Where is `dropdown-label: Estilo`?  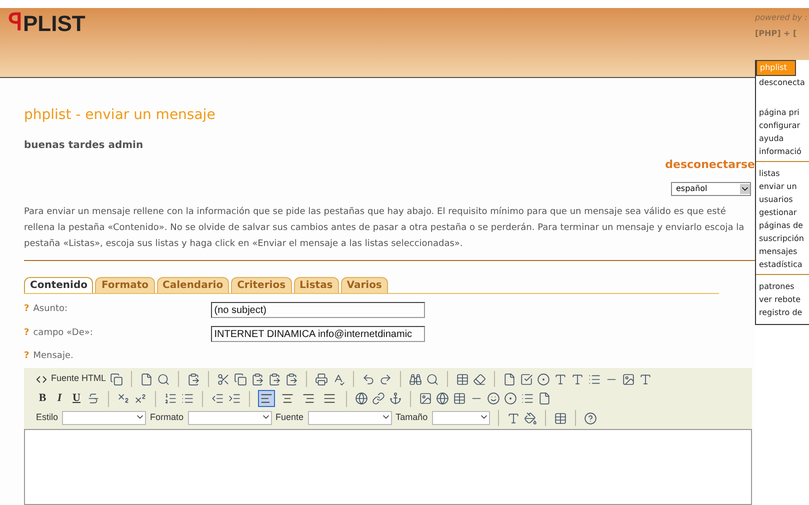
dropdown-label: Estilo is located at coordinates (47, 417).